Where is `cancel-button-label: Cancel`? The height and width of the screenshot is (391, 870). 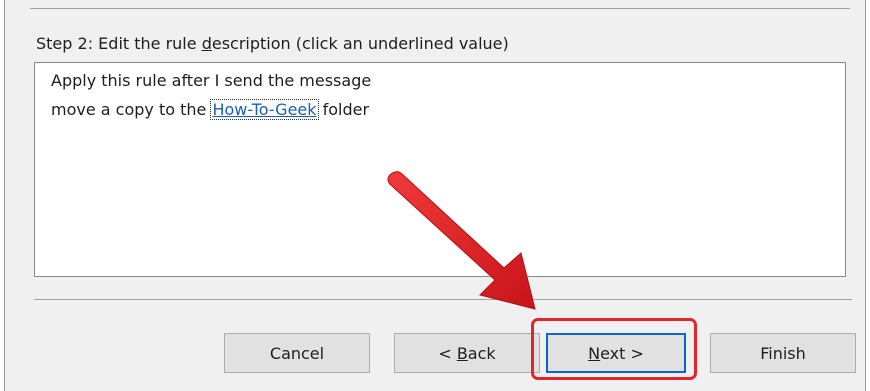
cancel-button-label: Cancel is located at coordinates (297, 353).